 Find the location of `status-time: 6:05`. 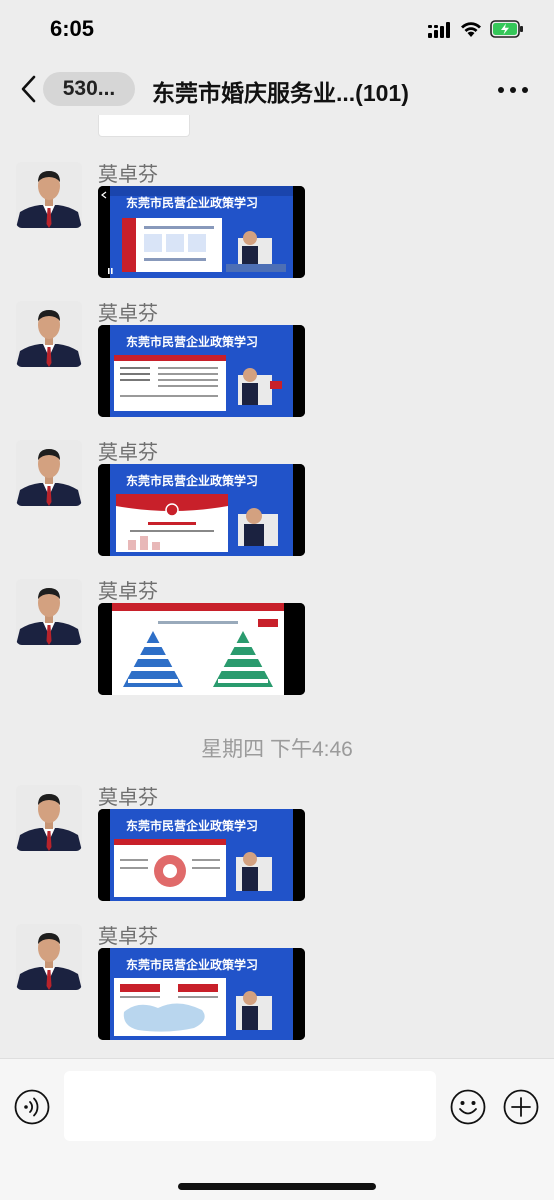

status-time: 6:05 is located at coordinates (72, 28).